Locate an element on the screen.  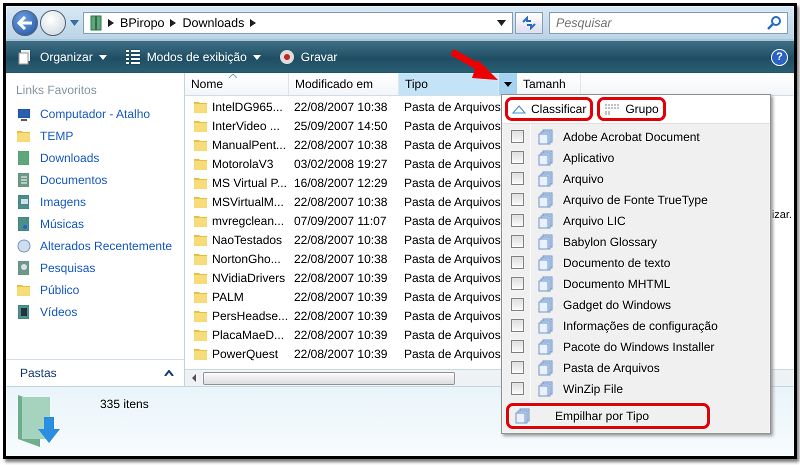
folder-icon is located at coordinates (24, 158).